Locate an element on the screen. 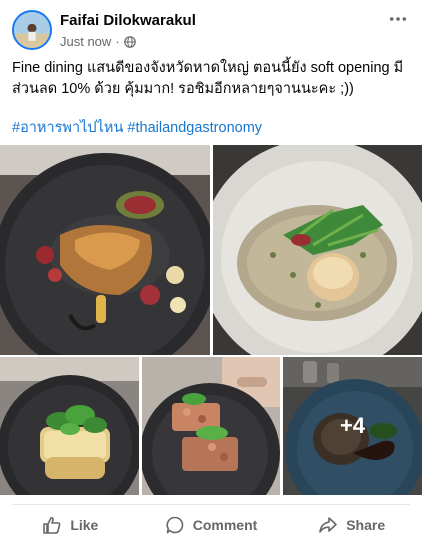 Image resolution: width=422 pixels, height=546 pixels. food-photo-tartare is located at coordinates (211, 426).